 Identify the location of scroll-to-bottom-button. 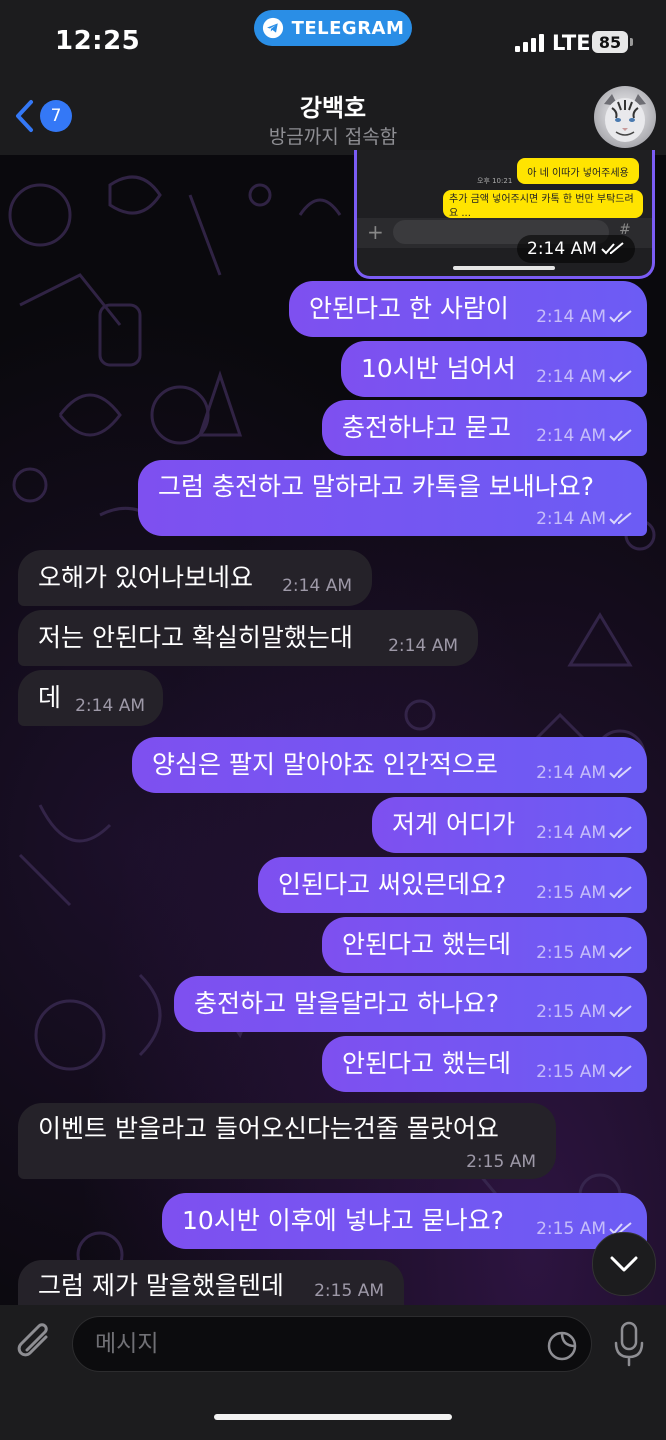
(624, 1264).